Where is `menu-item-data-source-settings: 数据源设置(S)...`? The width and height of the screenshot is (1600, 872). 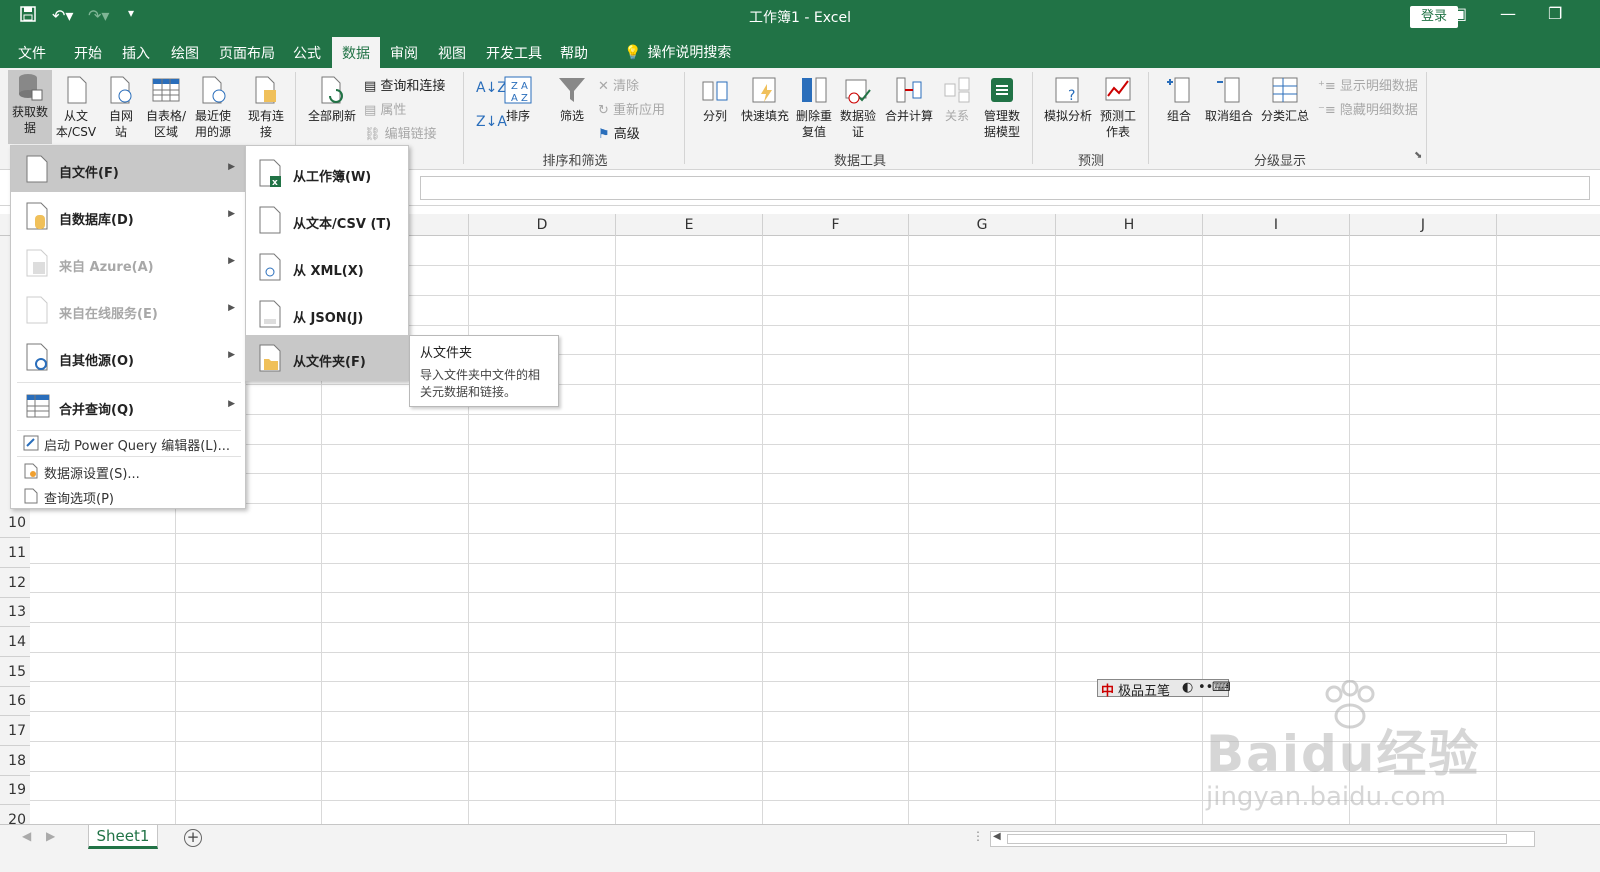
menu-item-data-source-settings: 数据源设置(S)... is located at coordinates (128, 471).